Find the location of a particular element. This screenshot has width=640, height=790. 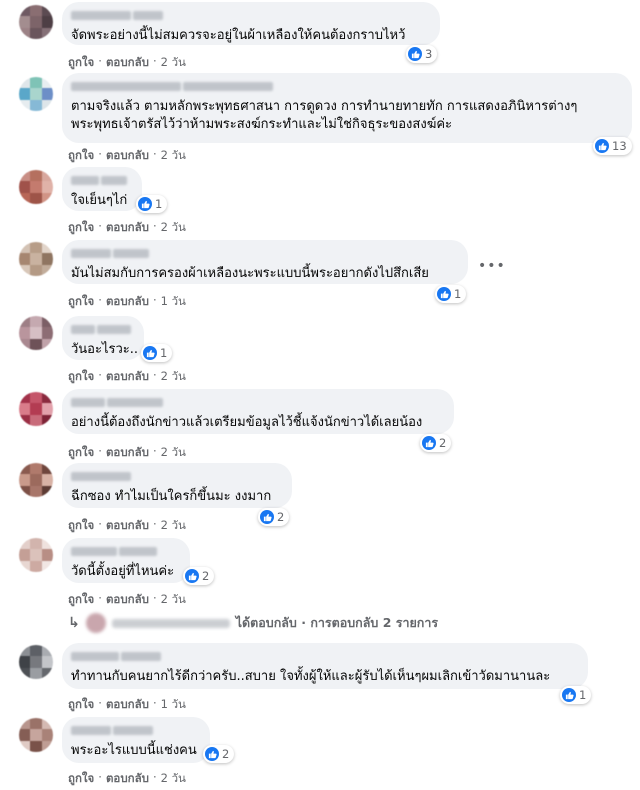

comment-text: วันอะไรวะ.. is located at coordinates (105, 349).